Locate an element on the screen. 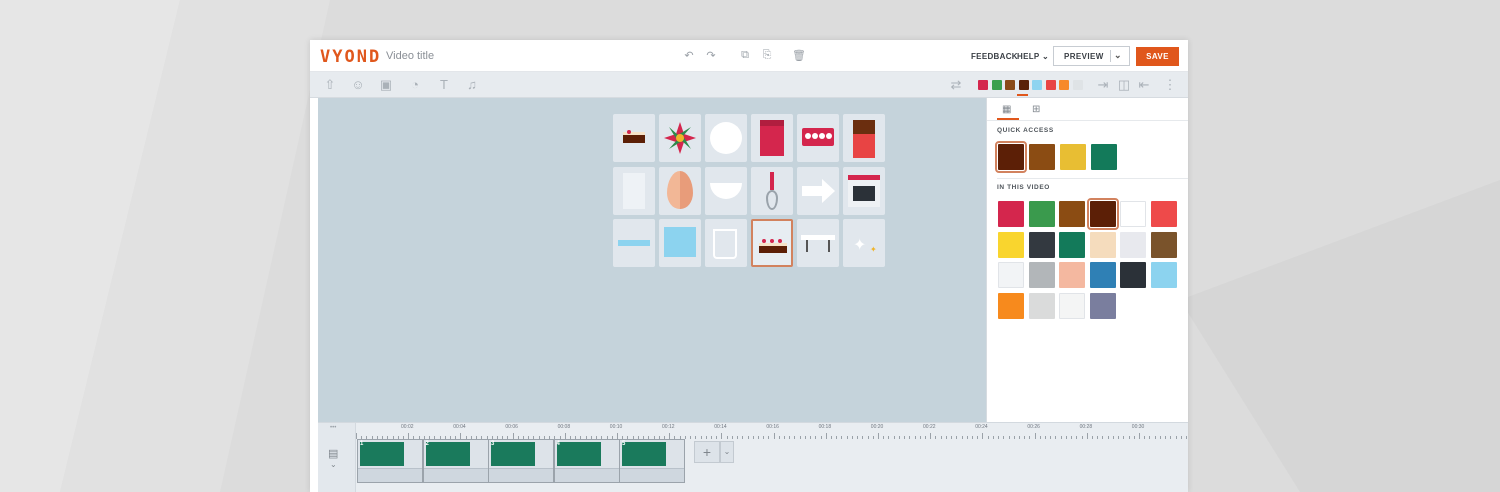  music-icon: ♫ is located at coordinates (472, 84).